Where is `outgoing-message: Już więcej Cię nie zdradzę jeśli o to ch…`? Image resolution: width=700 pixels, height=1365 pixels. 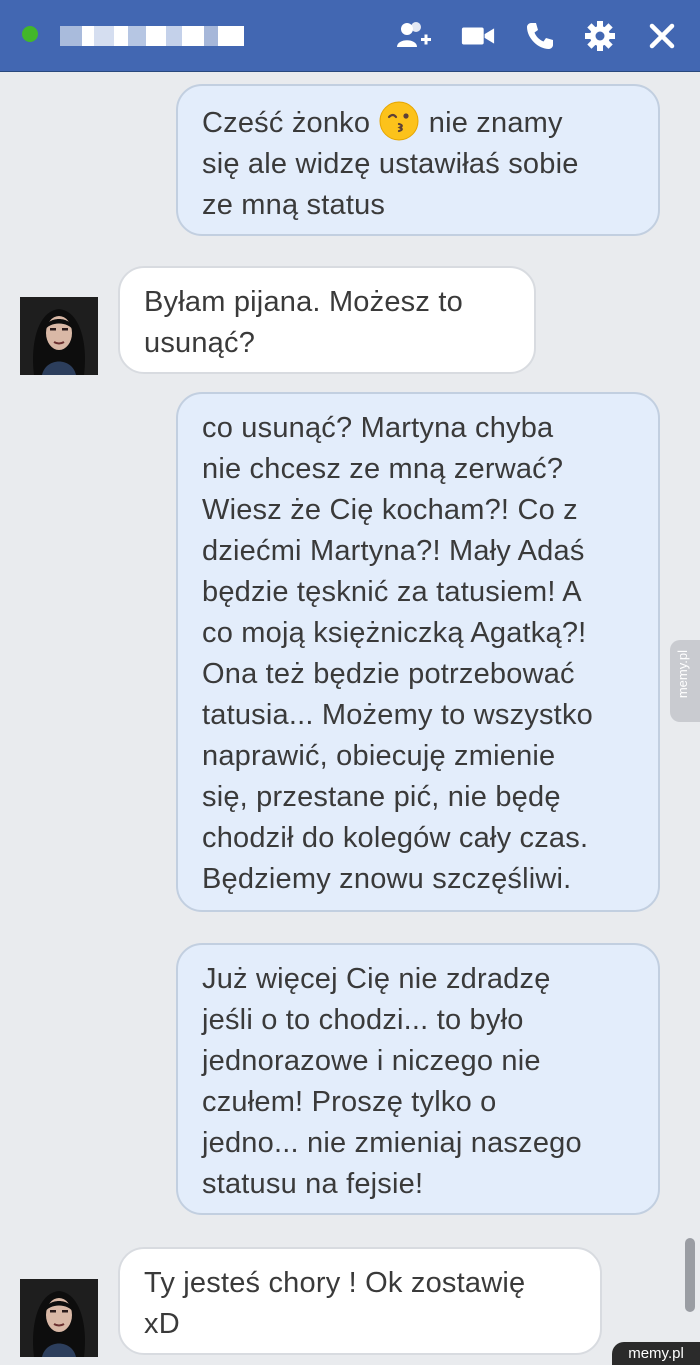 outgoing-message: Już więcej Cię nie zdradzę jeśli o to ch… is located at coordinates (418, 1079).